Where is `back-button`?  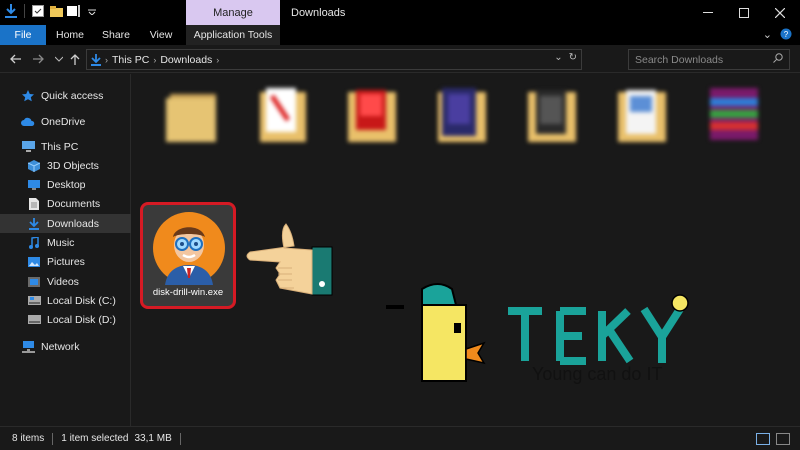 back-button is located at coordinates (15, 59).